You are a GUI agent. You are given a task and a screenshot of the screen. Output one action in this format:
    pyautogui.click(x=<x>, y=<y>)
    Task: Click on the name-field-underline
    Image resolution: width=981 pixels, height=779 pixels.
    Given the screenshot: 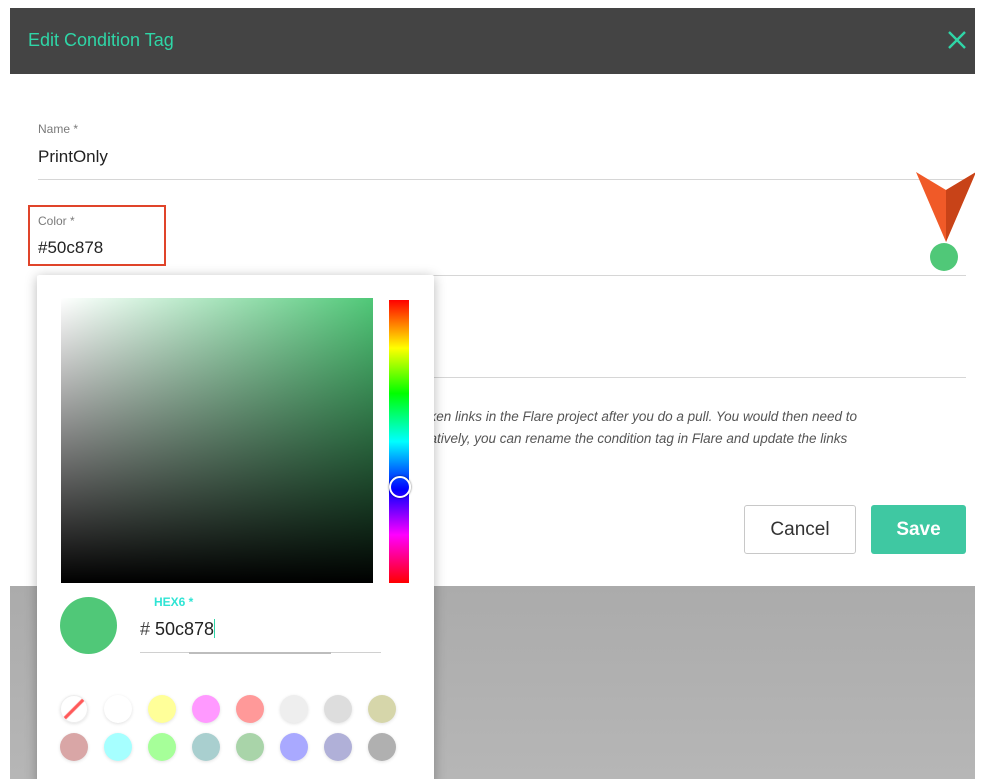 What is the action you would take?
    pyautogui.click(x=502, y=179)
    